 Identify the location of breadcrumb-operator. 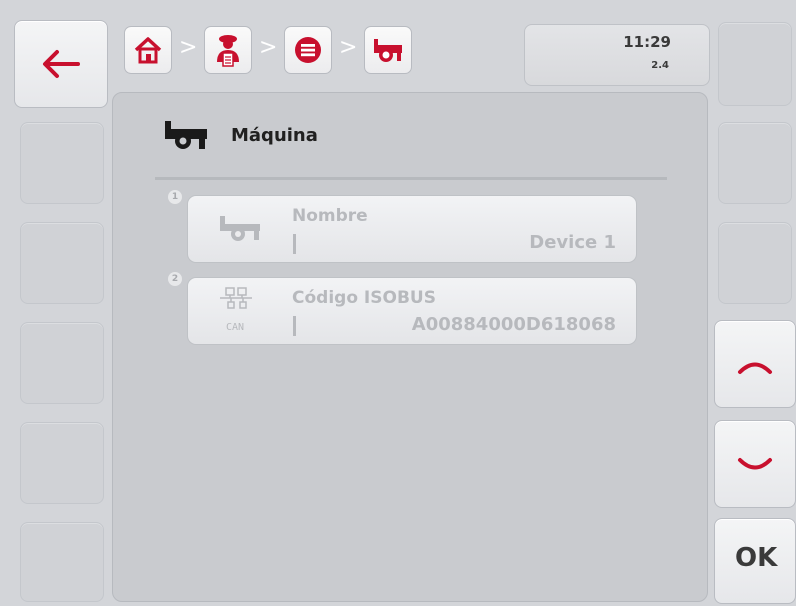
(228, 50).